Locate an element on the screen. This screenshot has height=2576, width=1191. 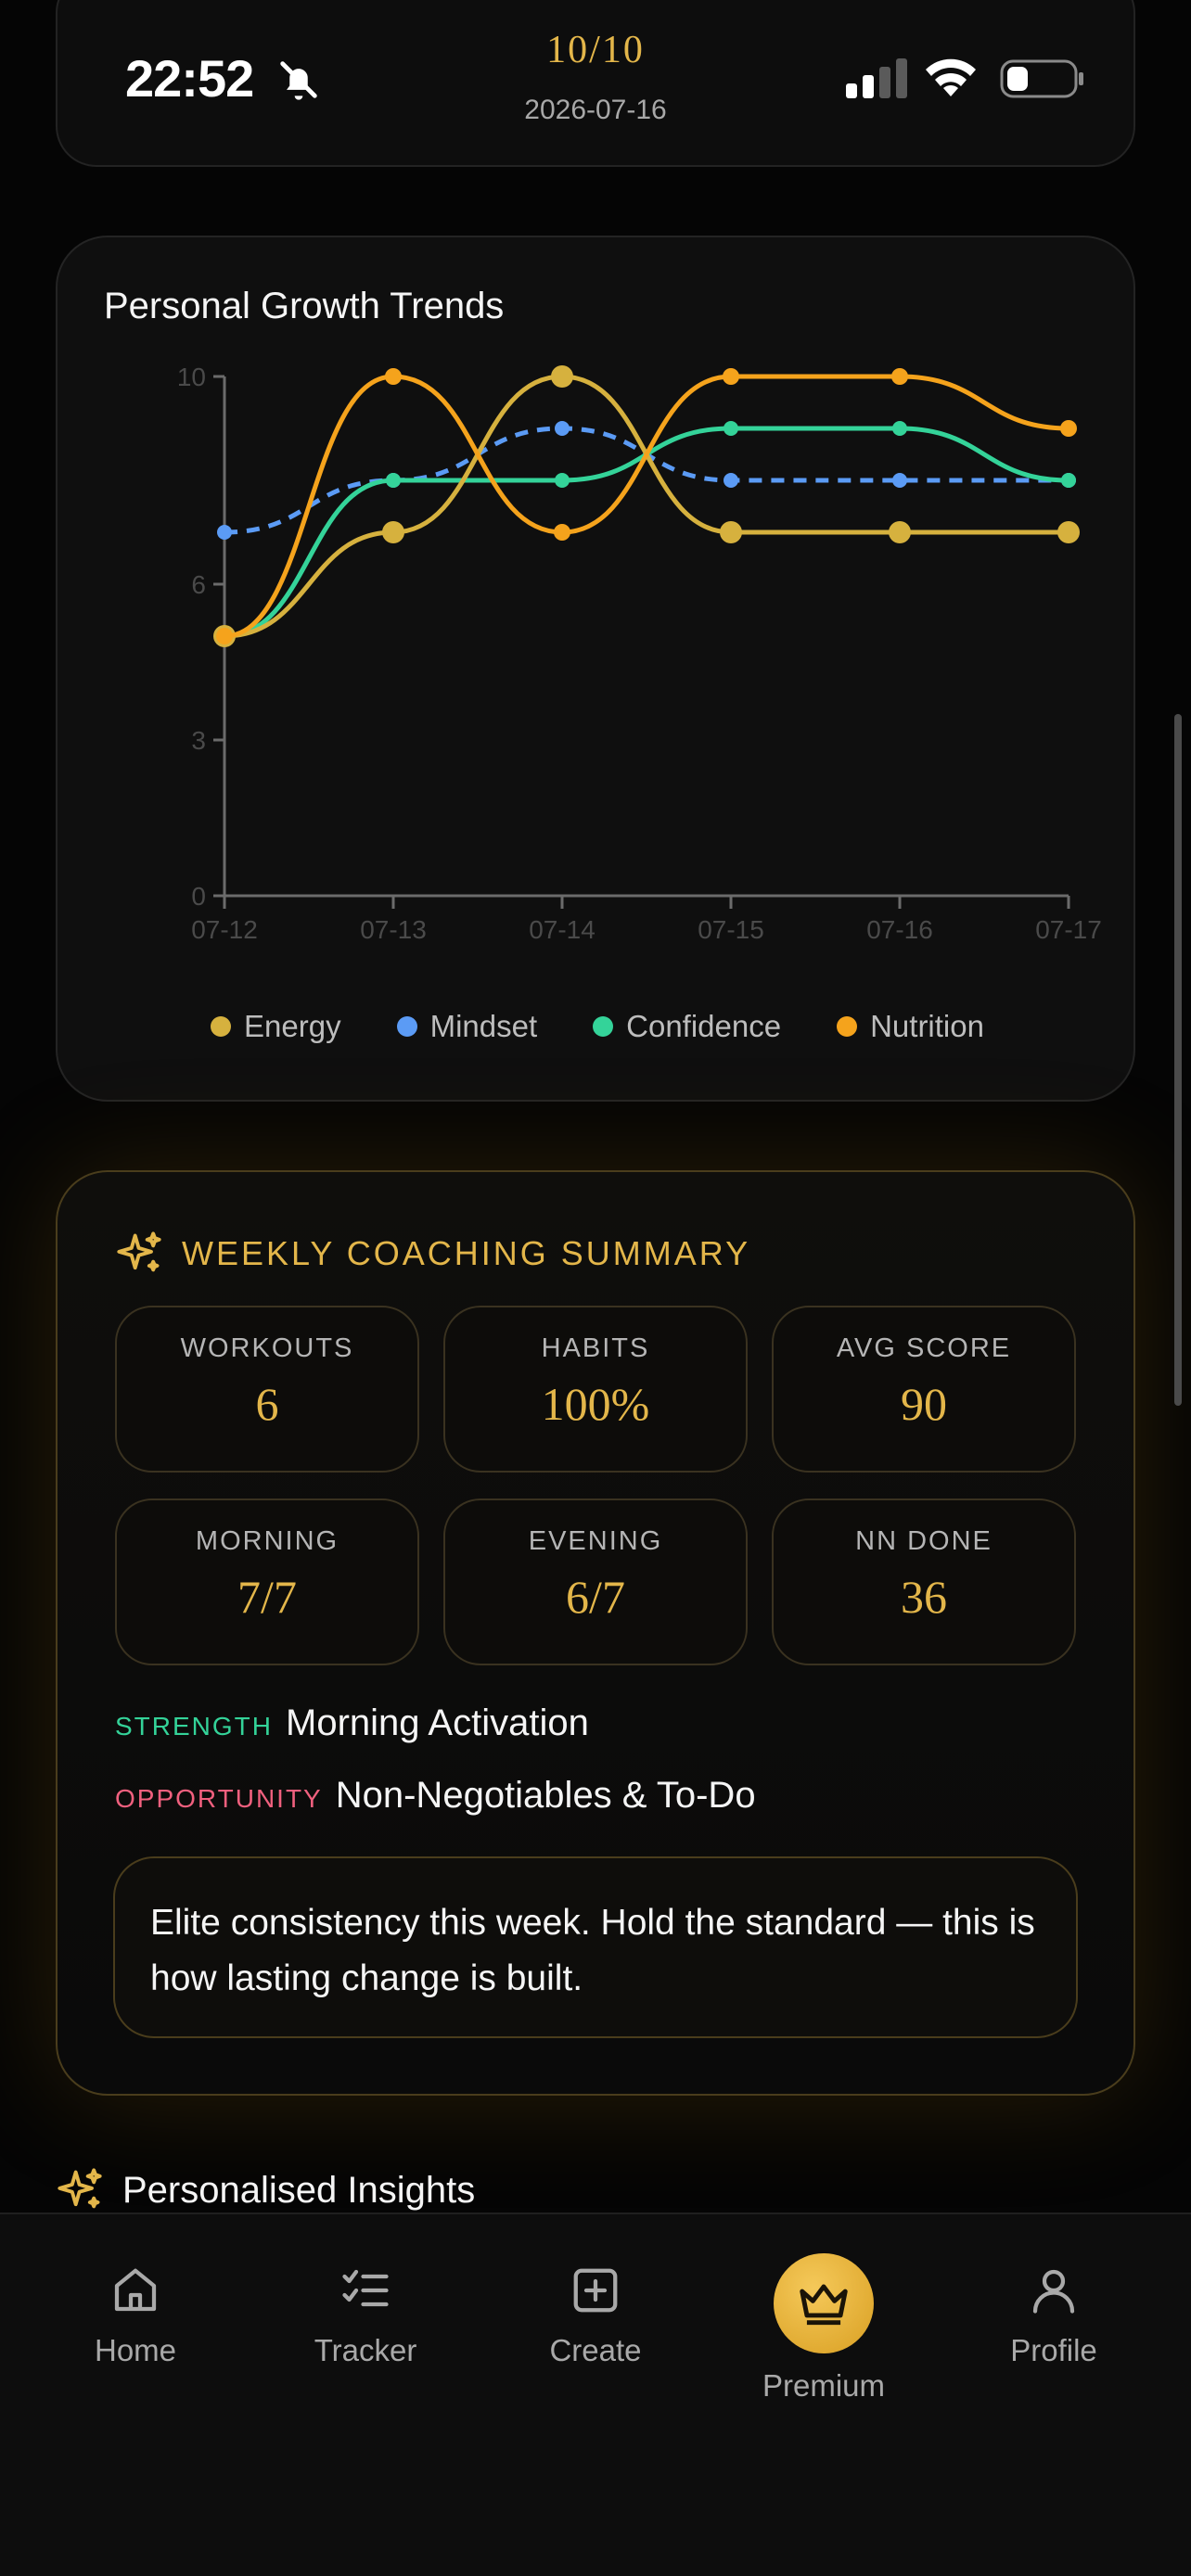
nav-profile: Profile is located at coordinates (1053, 2315).